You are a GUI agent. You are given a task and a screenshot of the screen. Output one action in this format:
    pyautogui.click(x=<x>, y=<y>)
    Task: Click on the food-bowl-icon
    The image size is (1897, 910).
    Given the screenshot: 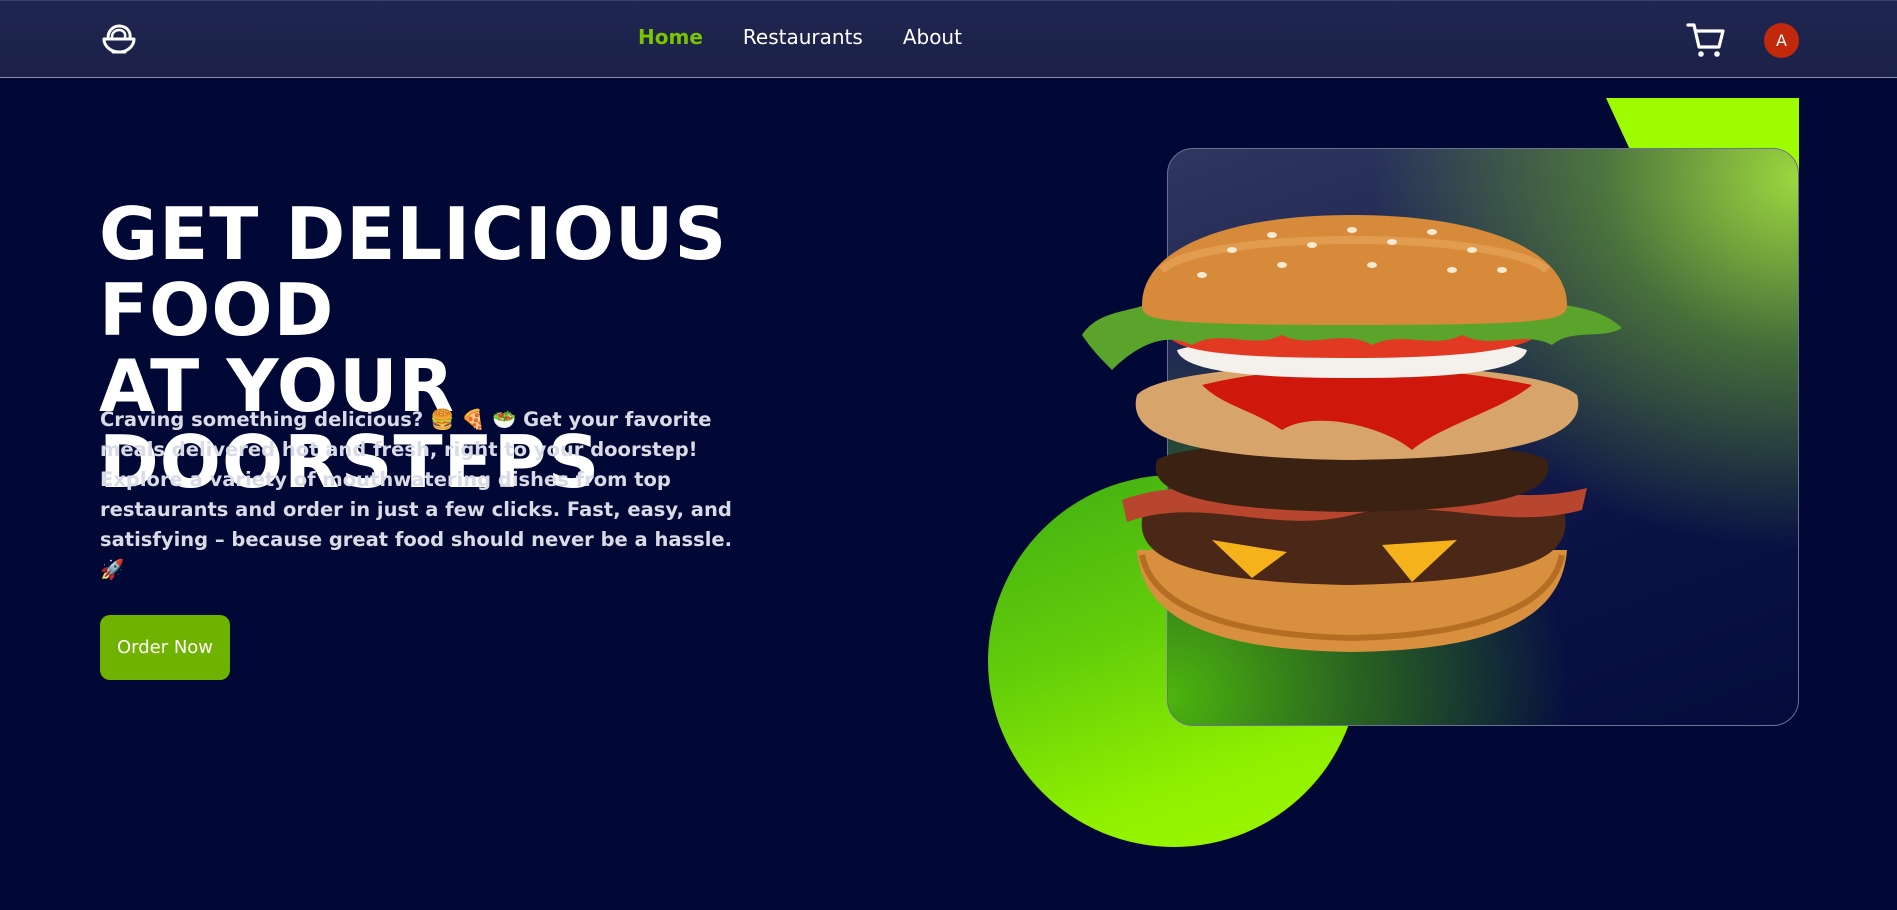 What is the action you would take?
    pyautogui.click(x=119, y=40)
    